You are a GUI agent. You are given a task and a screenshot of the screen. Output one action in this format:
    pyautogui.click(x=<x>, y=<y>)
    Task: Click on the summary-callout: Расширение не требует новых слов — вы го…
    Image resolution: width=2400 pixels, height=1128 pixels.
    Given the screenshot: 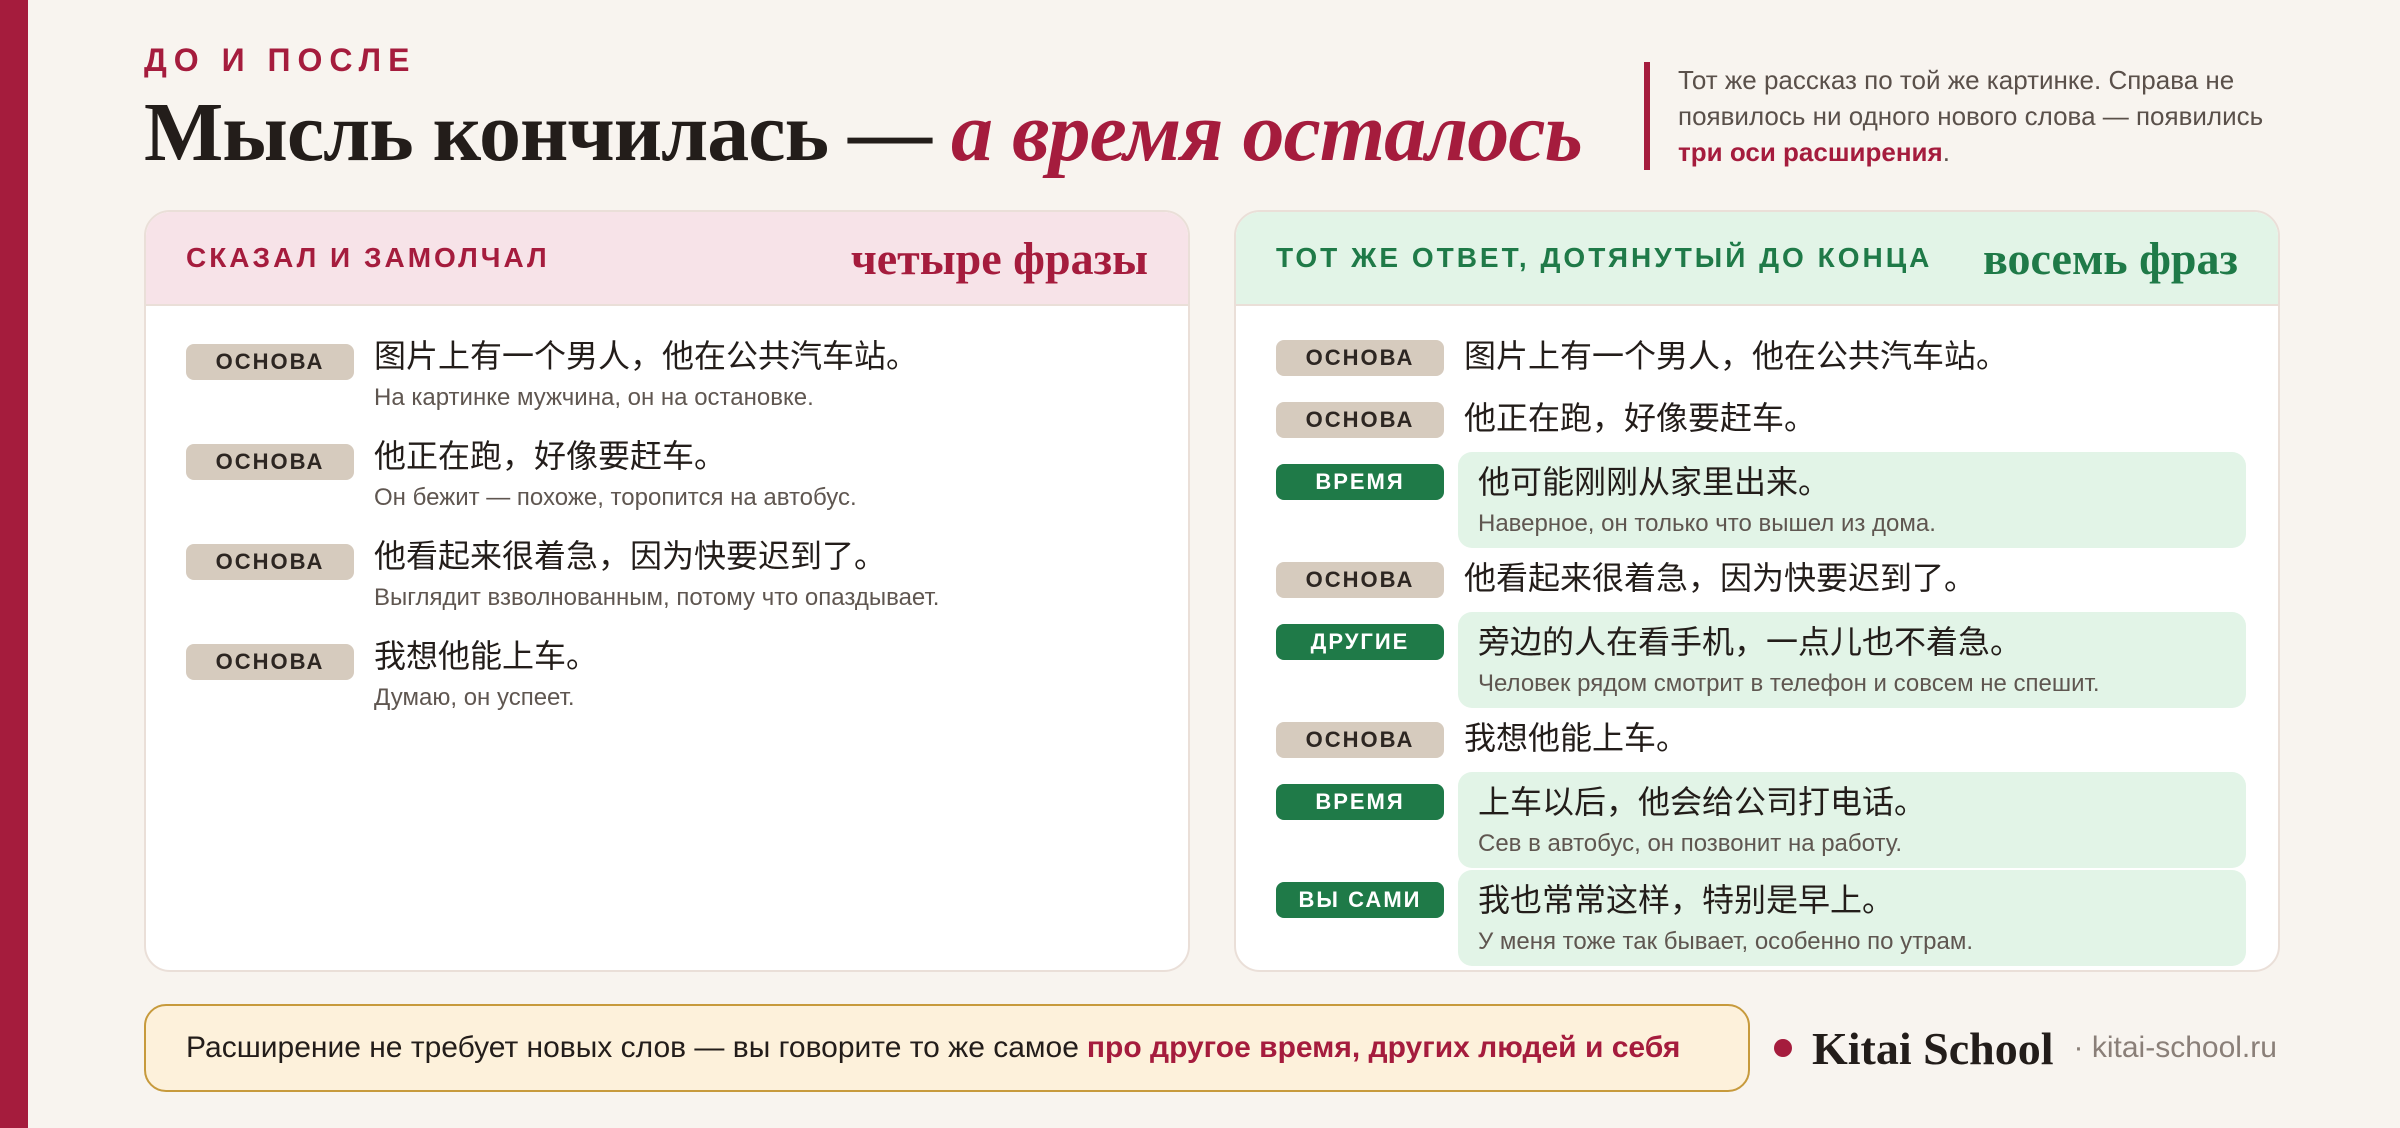 What is the action you would take?
    pyautogui.click(x=947, y=1048)
    